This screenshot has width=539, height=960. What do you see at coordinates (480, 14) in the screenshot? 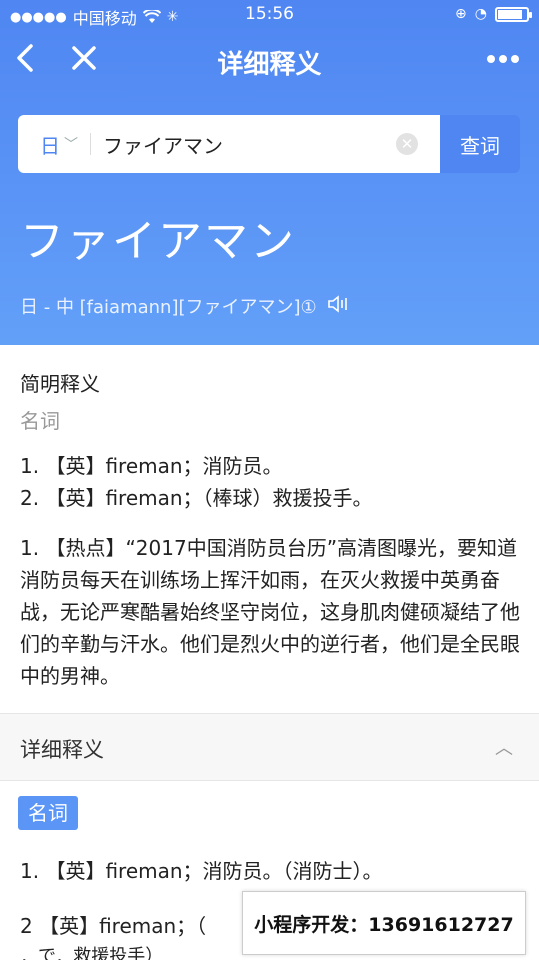
I see `alarm-icon: ◔` at bounding box center [480, 14].